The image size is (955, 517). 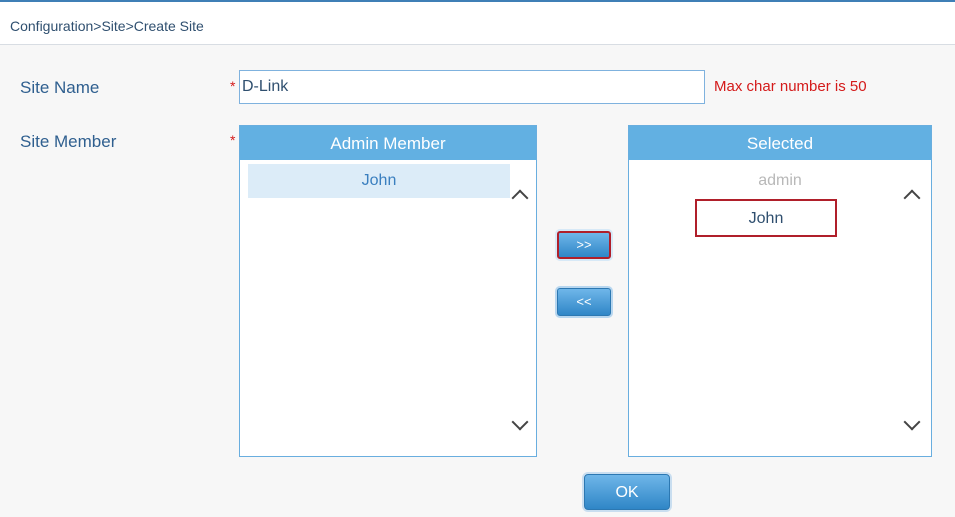 I want to click on add-member-button: >>, so click(x=584, y=245).